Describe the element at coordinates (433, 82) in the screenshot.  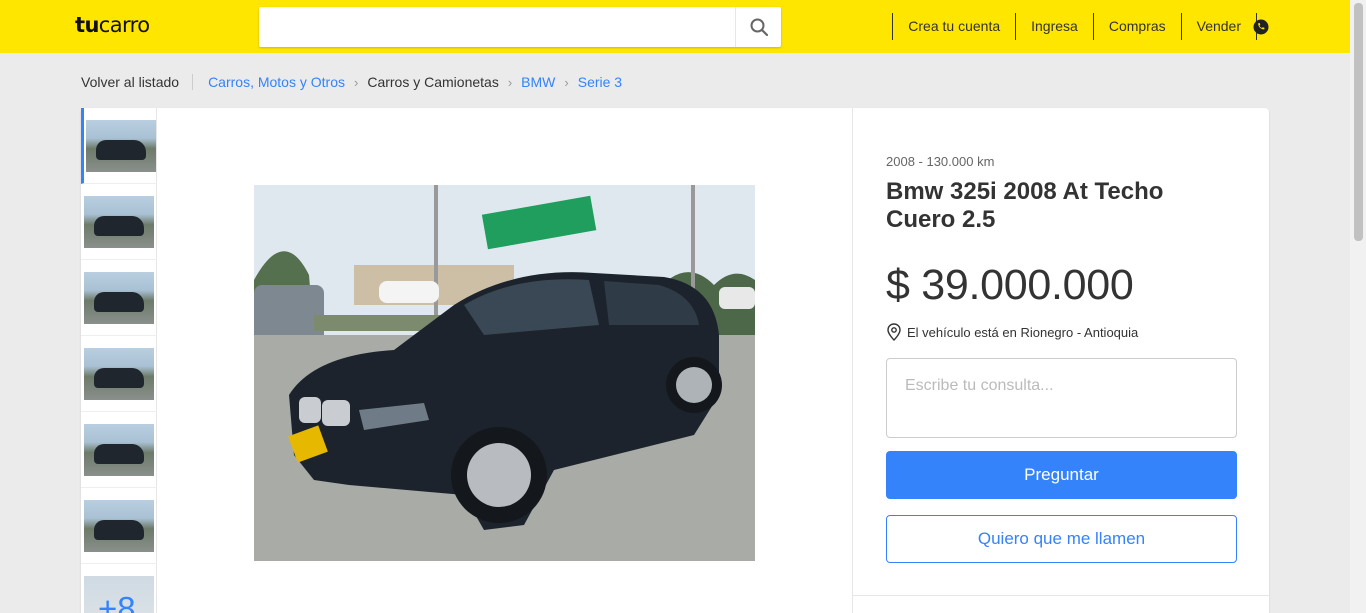
I see `breadcrumb-item-carros-camionetas: Carros y Camionetas` at that location.